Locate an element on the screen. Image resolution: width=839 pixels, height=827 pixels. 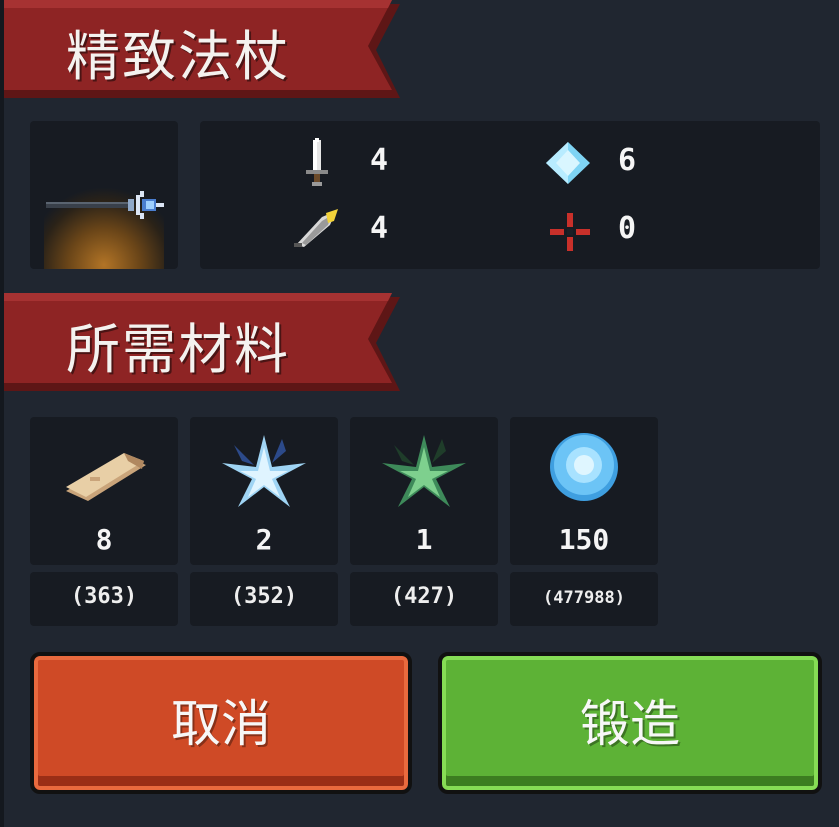
sword-icon is located at coordinates (317, 162).